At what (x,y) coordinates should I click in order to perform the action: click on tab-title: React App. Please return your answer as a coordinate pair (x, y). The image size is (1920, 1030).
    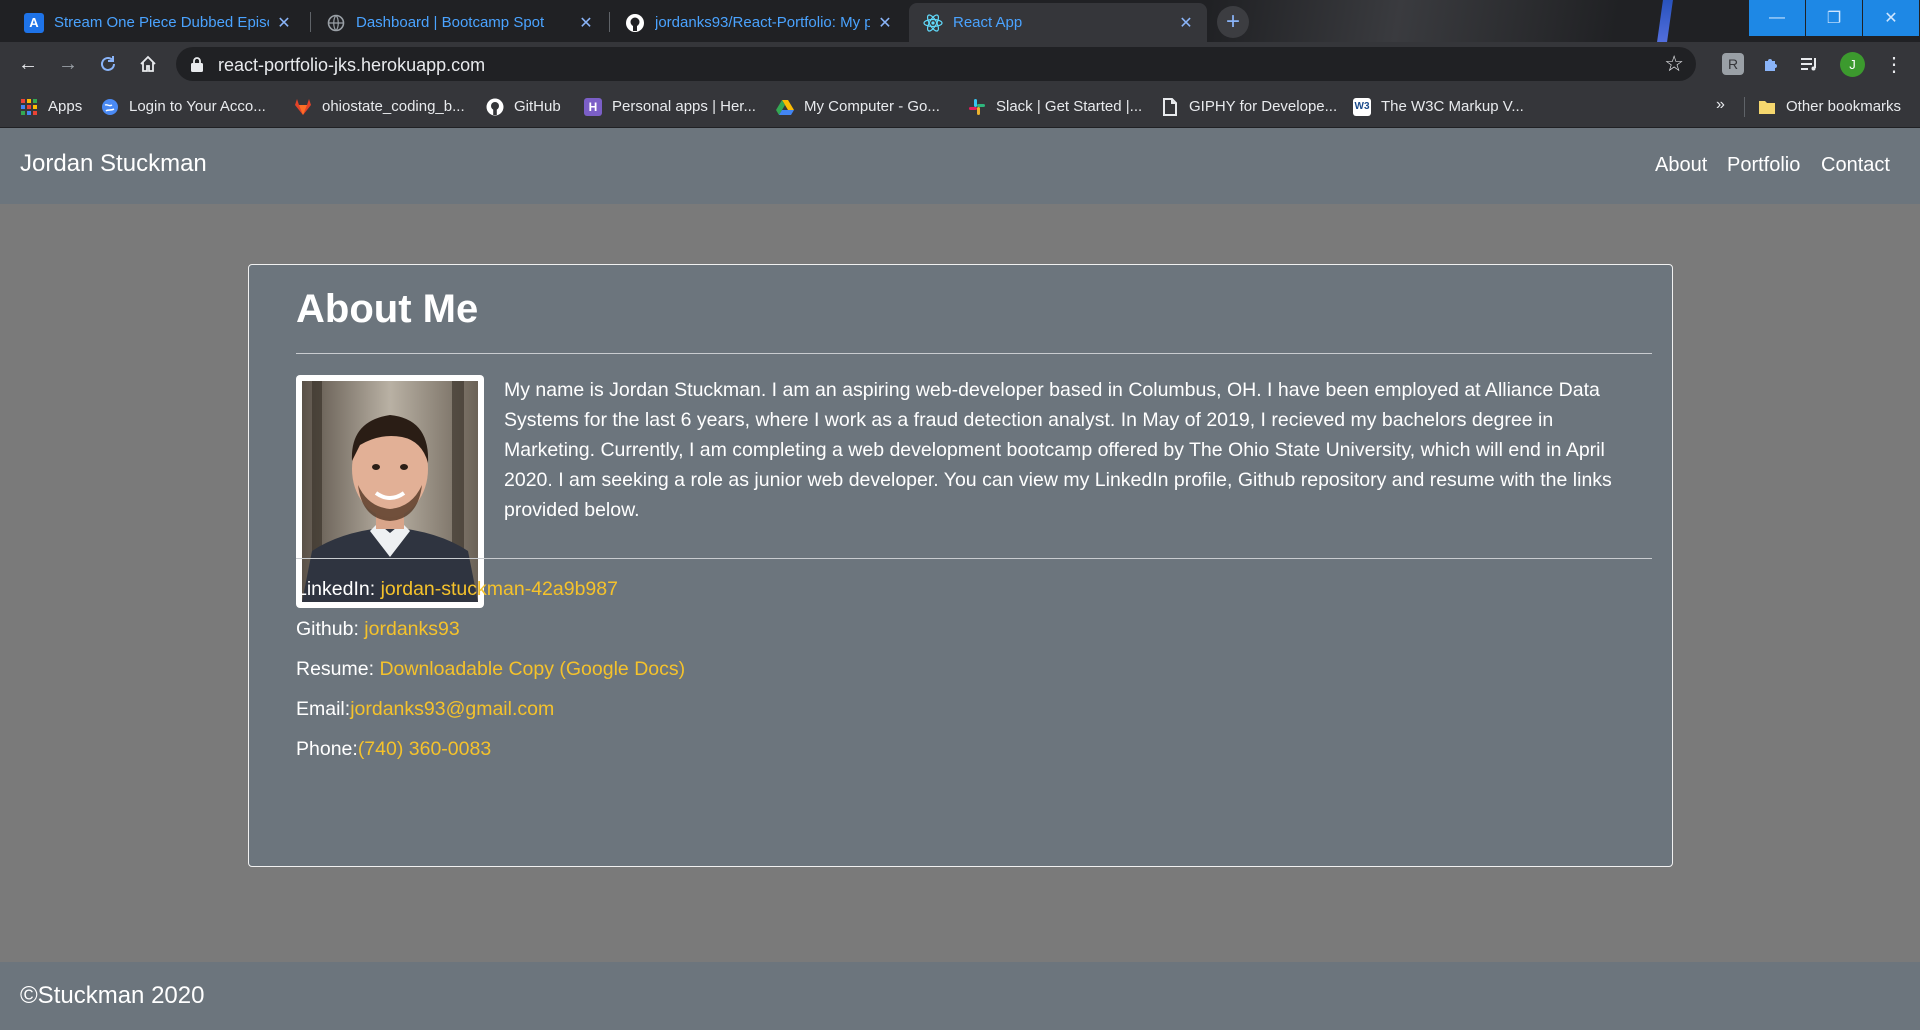
    Looking at the image, I should click on (988, 22).